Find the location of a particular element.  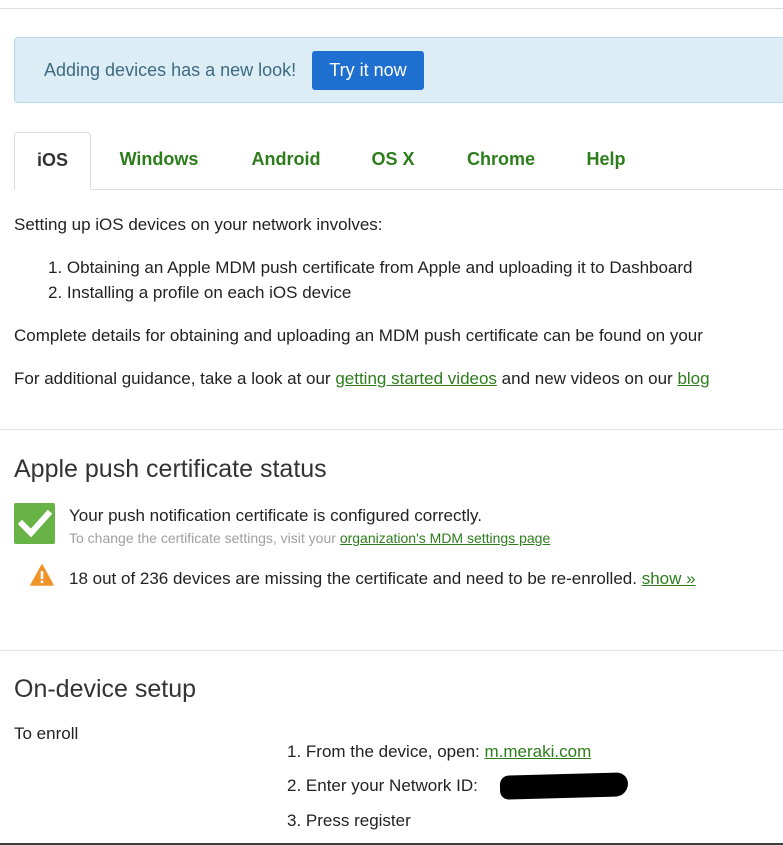

cert-status-heading: Apple push certificate status is located at coordinates (170, 469).